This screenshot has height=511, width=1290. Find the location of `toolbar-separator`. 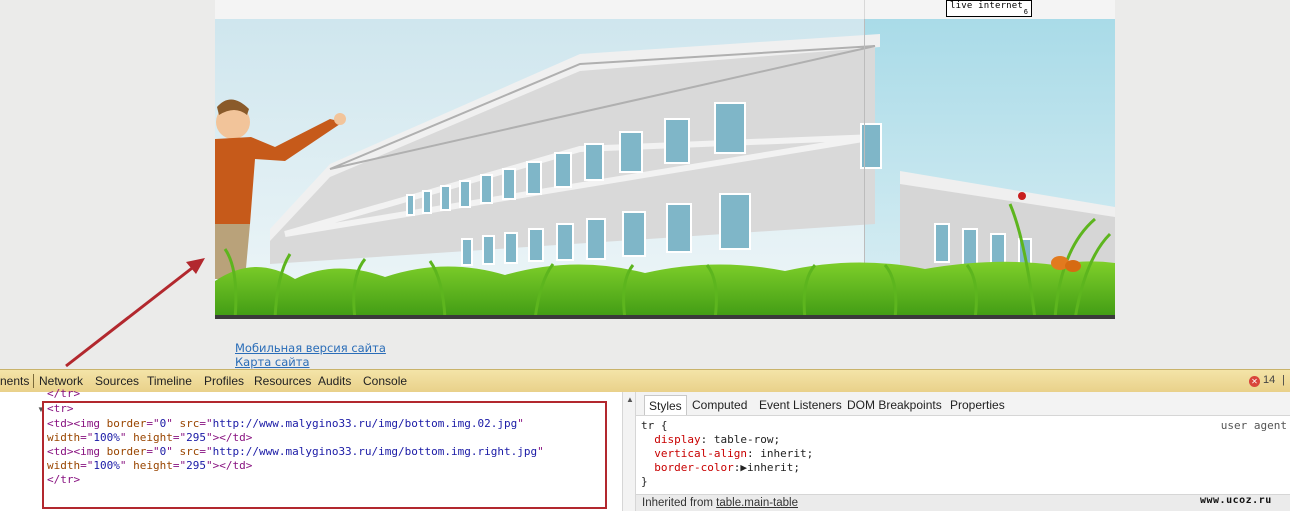

toolbar-separator is located at coordinates (33, 381).